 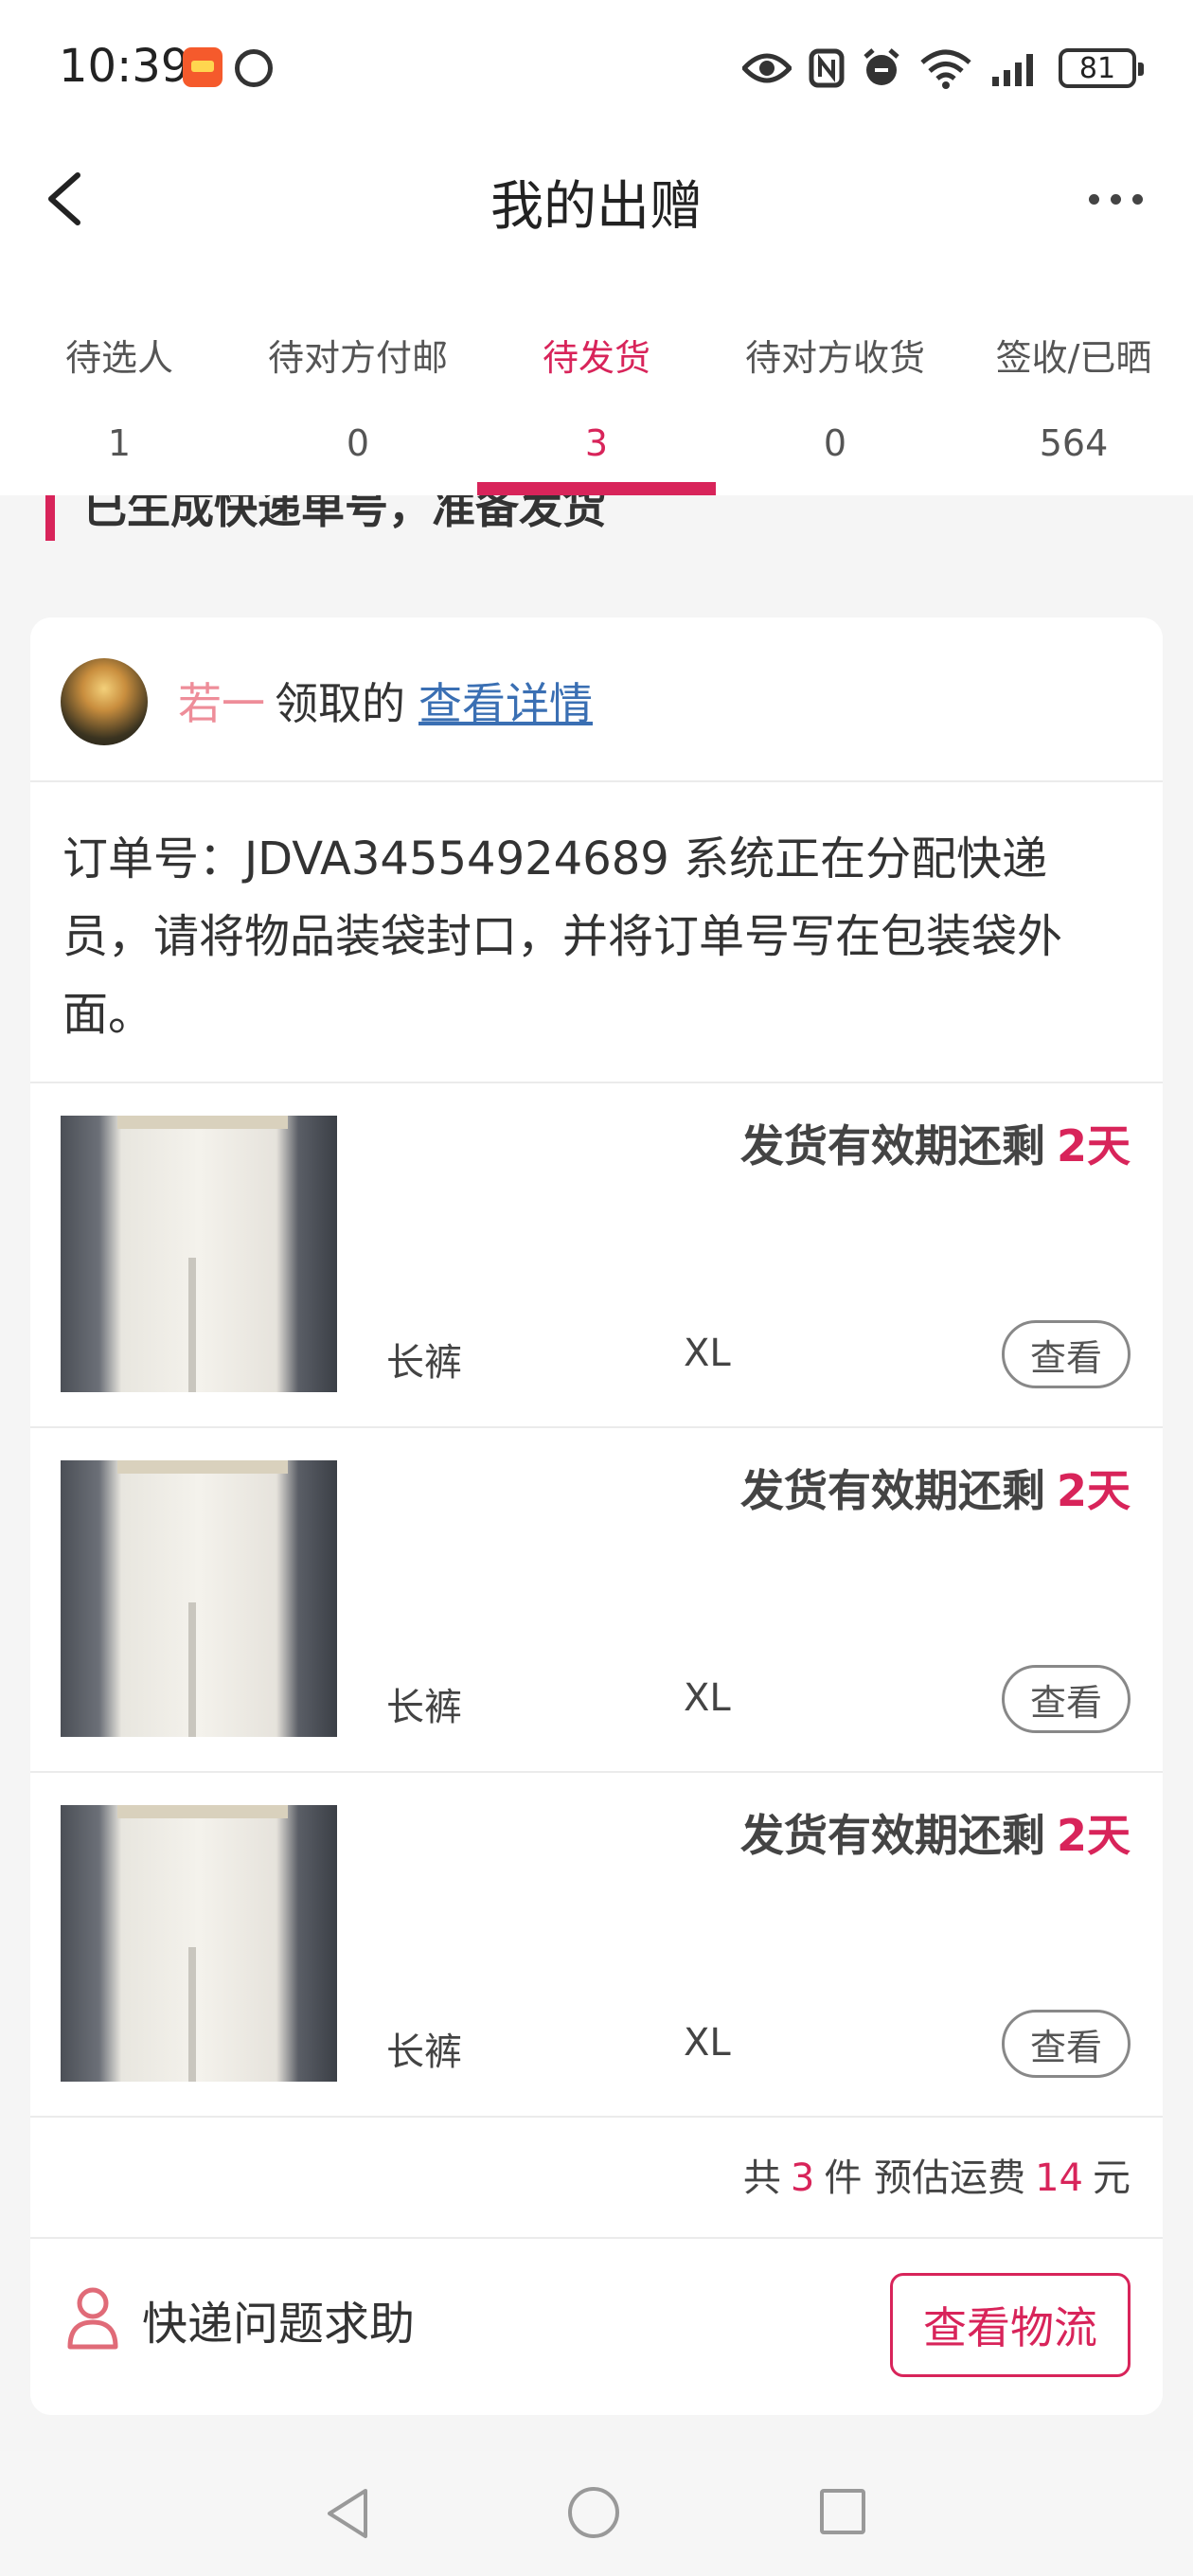 I want to click on receiver-line: 若一 领取的 查看详情, so click(x=385, y=701).